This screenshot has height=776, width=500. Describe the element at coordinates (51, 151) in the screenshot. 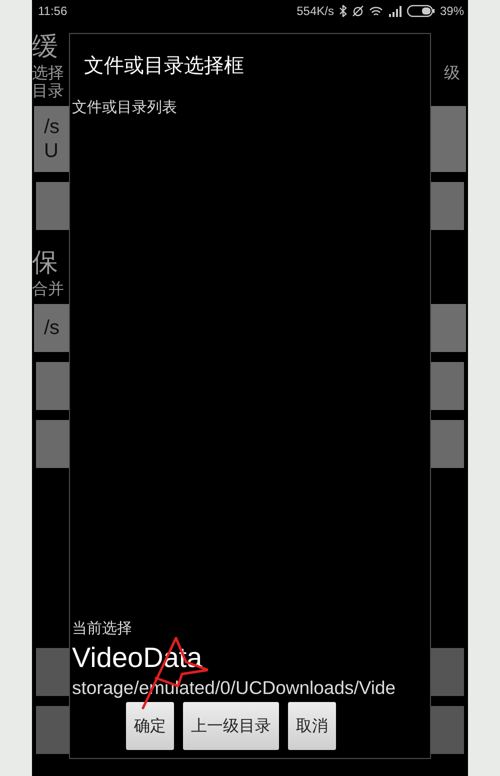

I see `path-text: U` at that location.